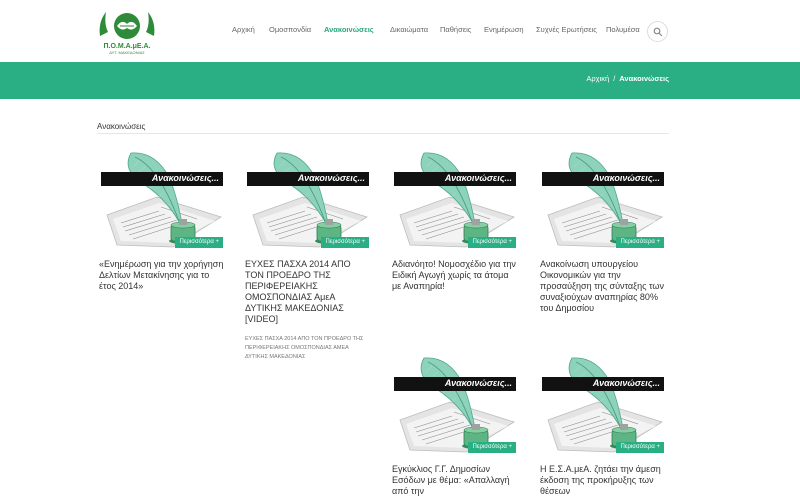 This screenshot has height=499, width=800. I want to click on logo-subtitle: ΔΥΤ. ΜΑΚΕΔΟΝΙΑΣ, so click(127, 52).